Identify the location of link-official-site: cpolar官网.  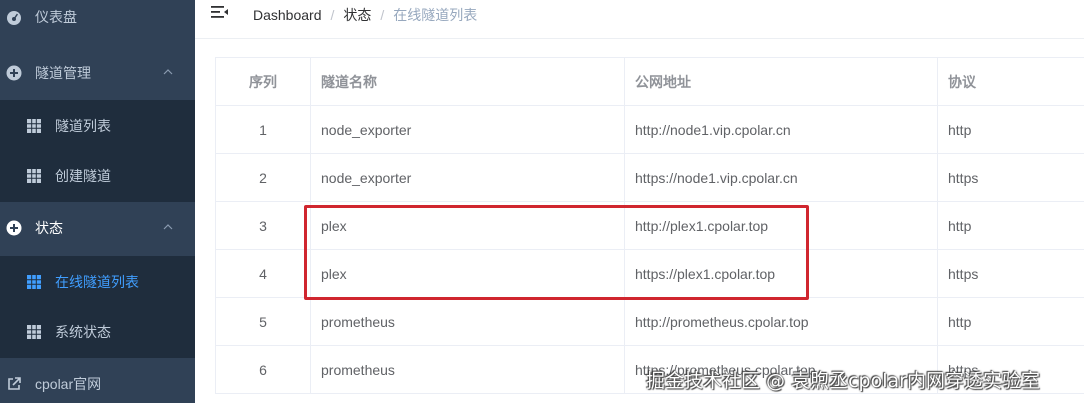
(97, 384).